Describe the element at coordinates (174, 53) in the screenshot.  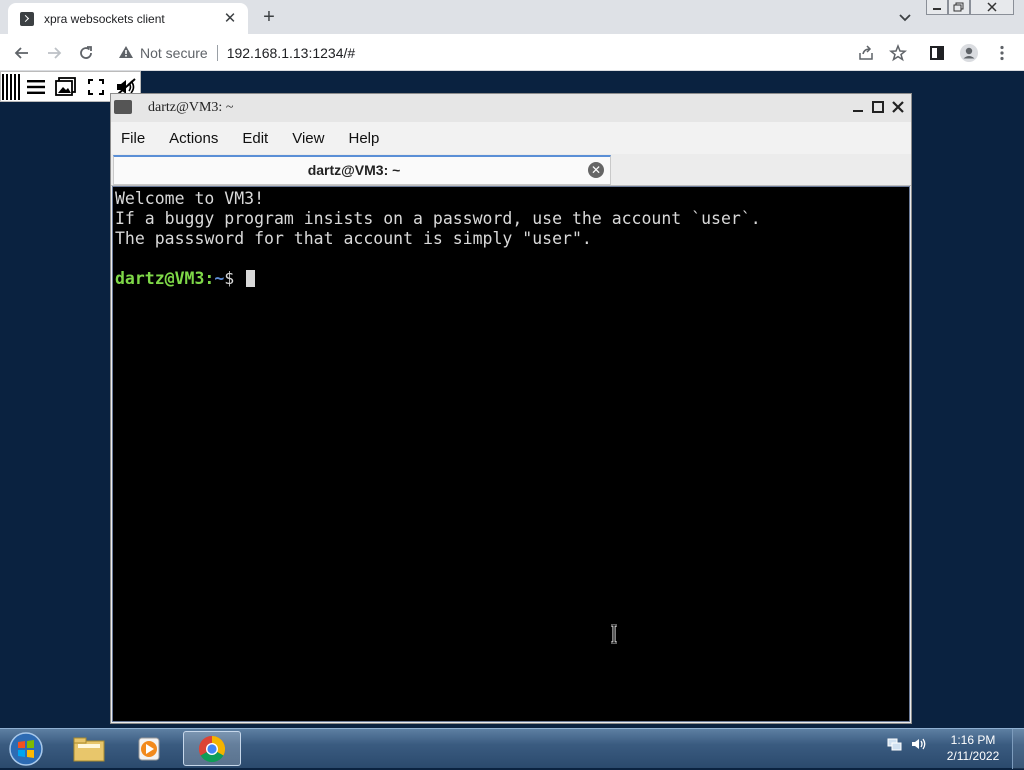
I see `not-secure-label: Not secure` at that location.